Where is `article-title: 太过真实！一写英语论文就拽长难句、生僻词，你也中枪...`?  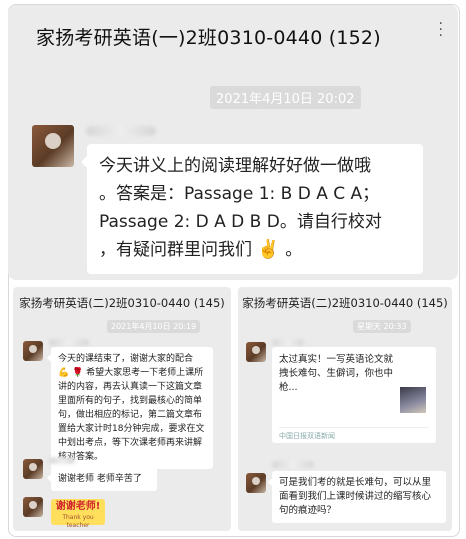 article-title: 太过真实！一写英语论文就拽长难句、生僻词，你也中枪... is located at coordinates (336, 373).